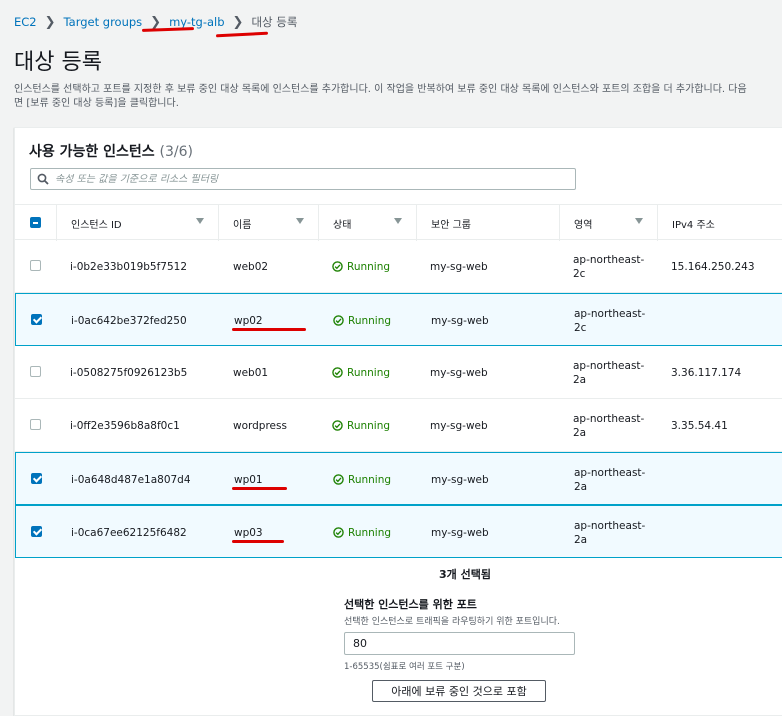  What do you see at coordinates (713, 266) in the screenshot?
I see `ipv4-address: 15.164.250.243` at bounding box center [713, 266].